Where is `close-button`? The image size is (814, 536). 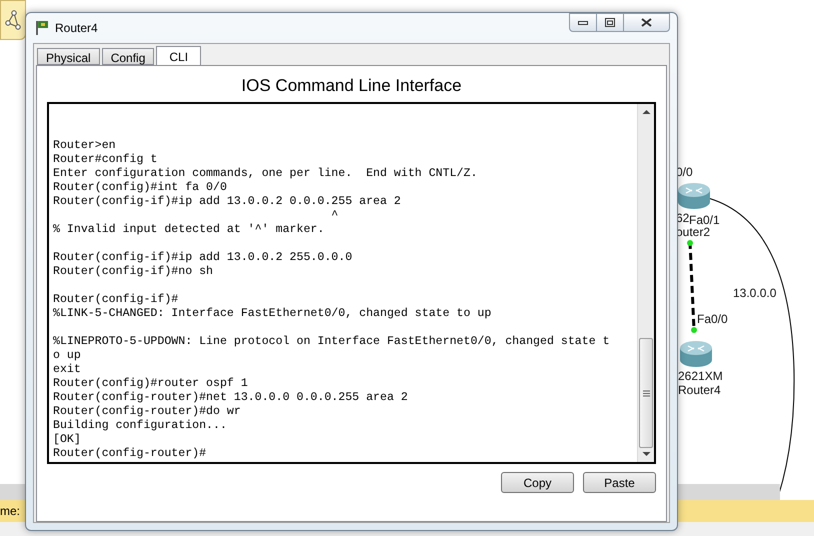 close-button is located at coordinates (646, 22).